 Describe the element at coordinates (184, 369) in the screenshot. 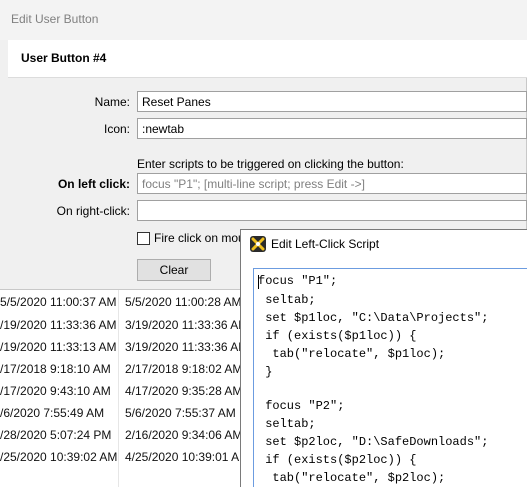

I see `created-cell: 2/17/2018 9:18:02 AM` at that location.